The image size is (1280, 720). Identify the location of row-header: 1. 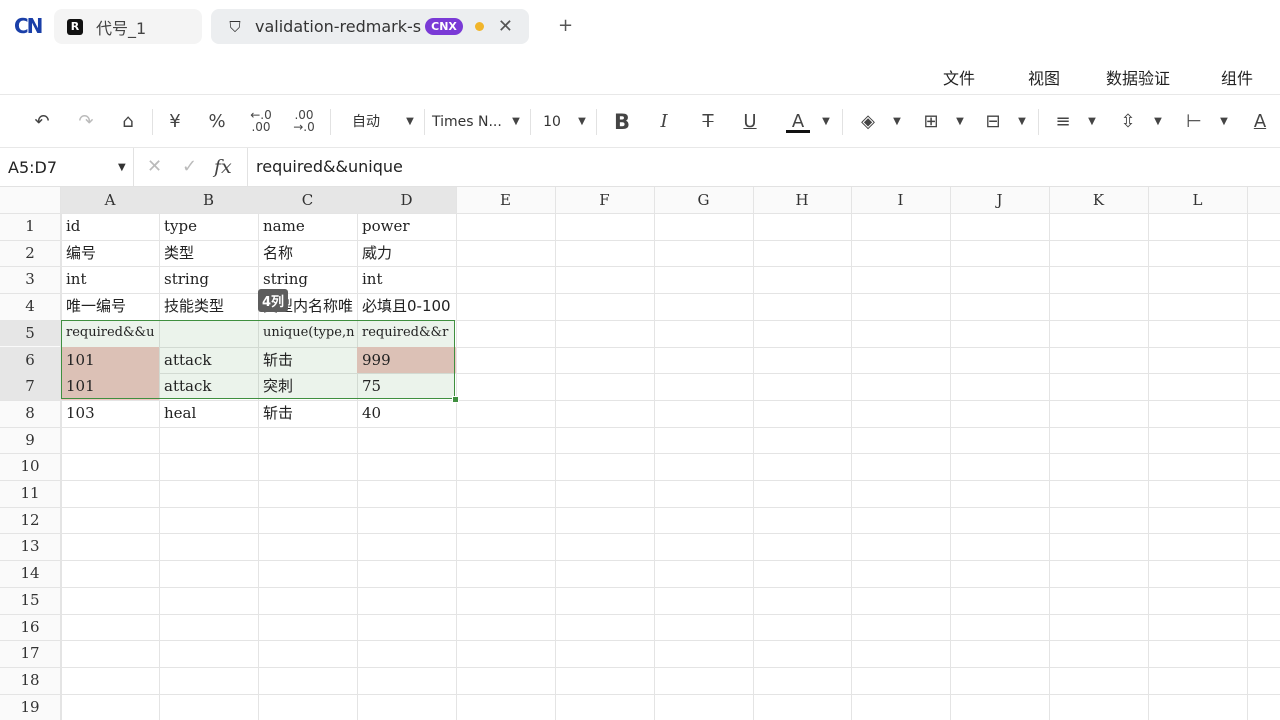
(30, 226).